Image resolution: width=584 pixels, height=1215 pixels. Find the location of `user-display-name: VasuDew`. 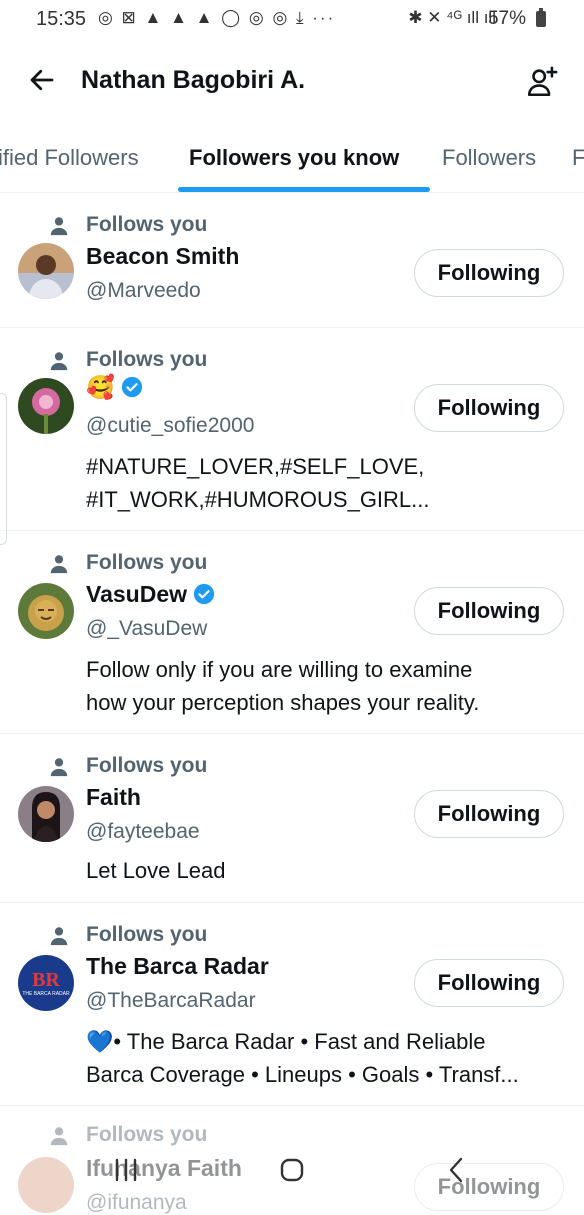

user-display-name: VasuDew is located at coordinates (150, 594).